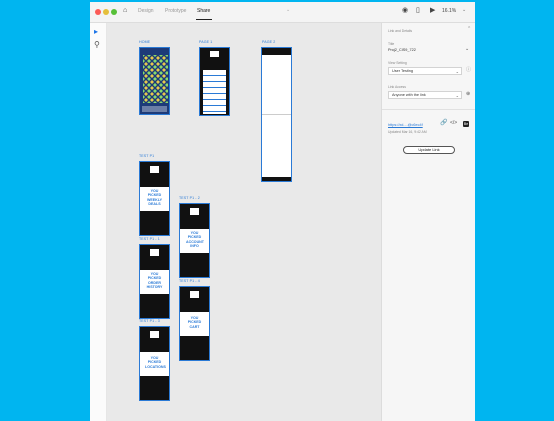 The width and height of the screenshot is (554, 421). I want to click on artboard-label-test5: TEST P1 - 3, so click(149, 321).